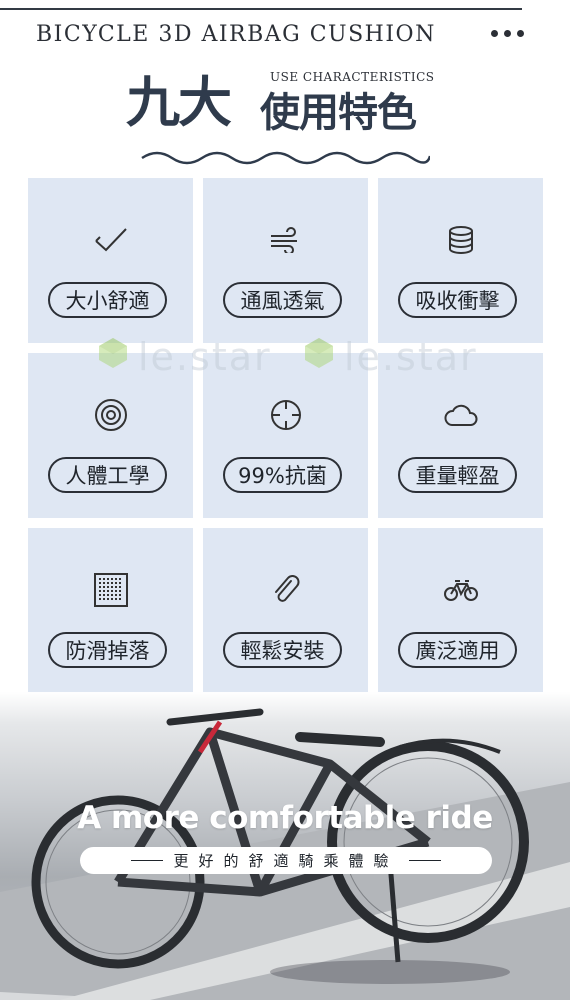 The image size is (570, 1000). I want to click on grid-texture-icon, so click(110, 590).